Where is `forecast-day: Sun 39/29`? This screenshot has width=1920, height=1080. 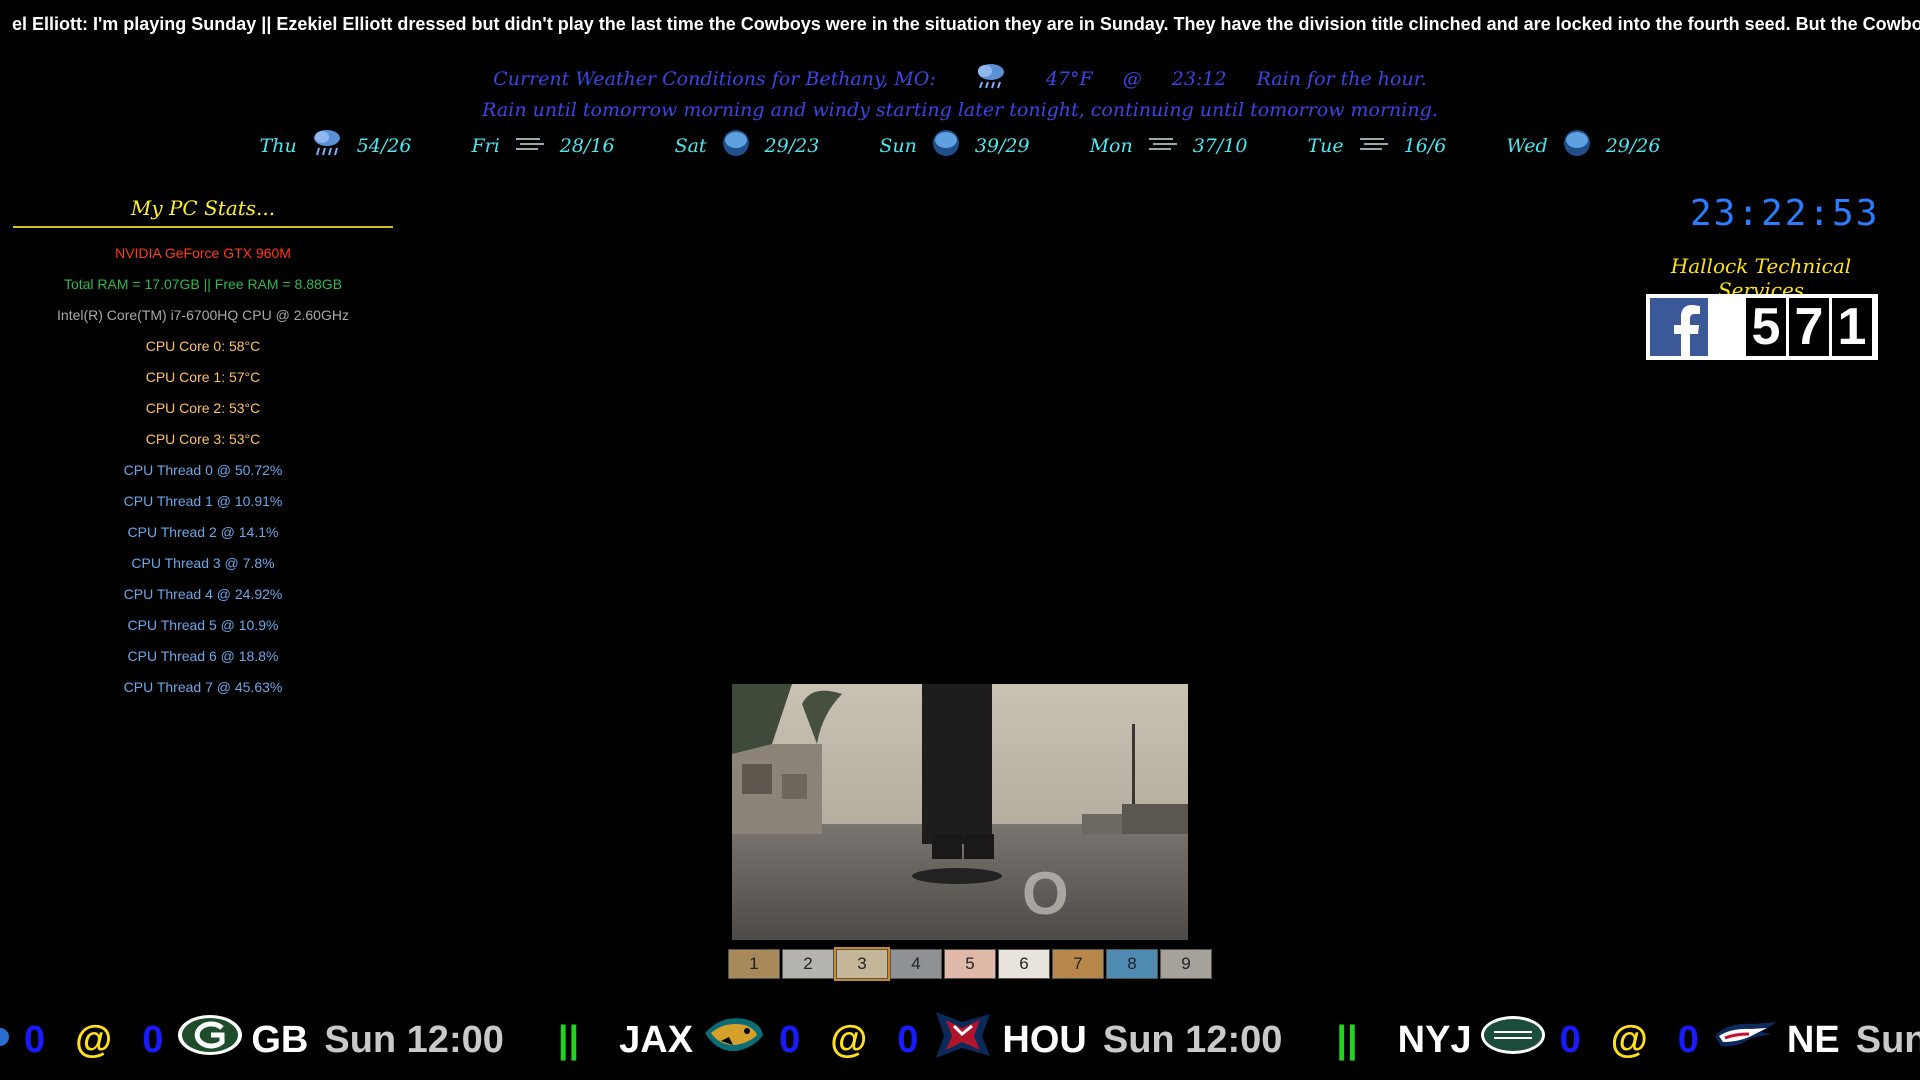 forecast-day: Sun 39/29 is located at coordinates (954, 145).